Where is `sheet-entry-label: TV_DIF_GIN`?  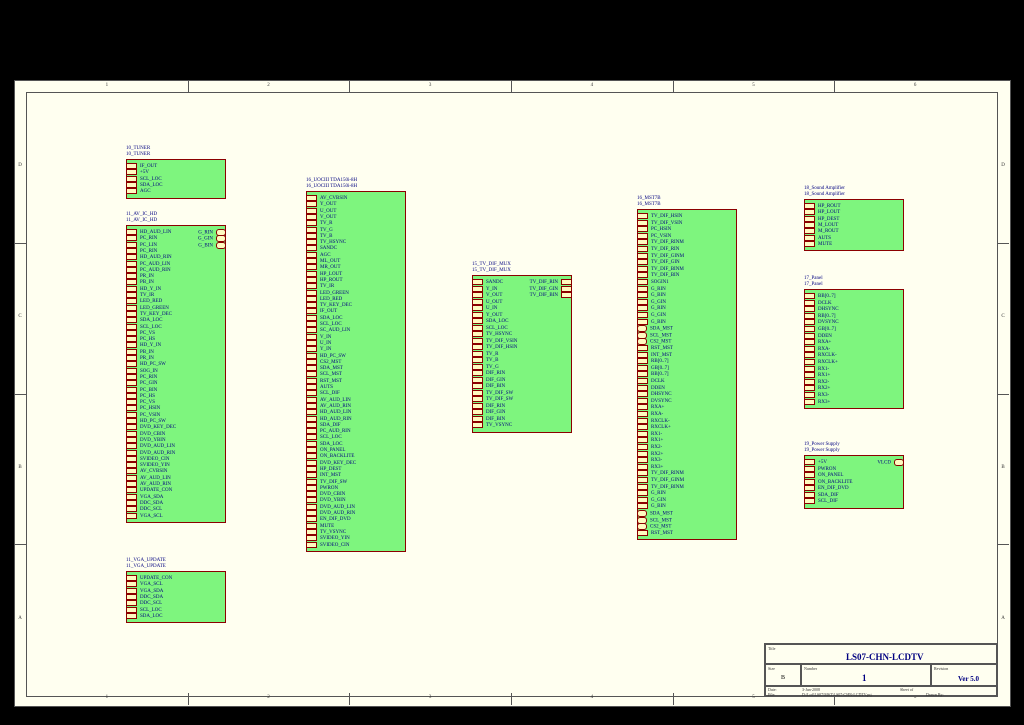 sheet-entry-label: TV_DIF_GIN is located at coordinates (543, 289).